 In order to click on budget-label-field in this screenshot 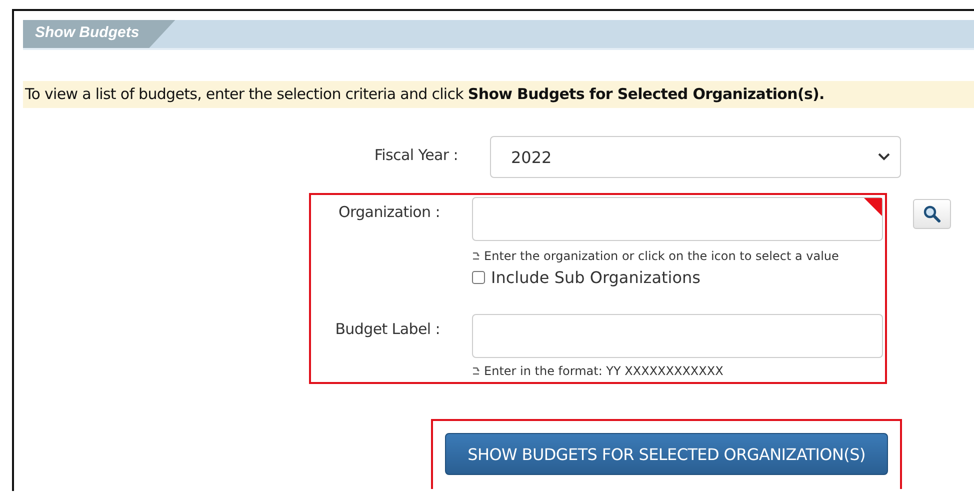, I will do `click(677, 336)`.